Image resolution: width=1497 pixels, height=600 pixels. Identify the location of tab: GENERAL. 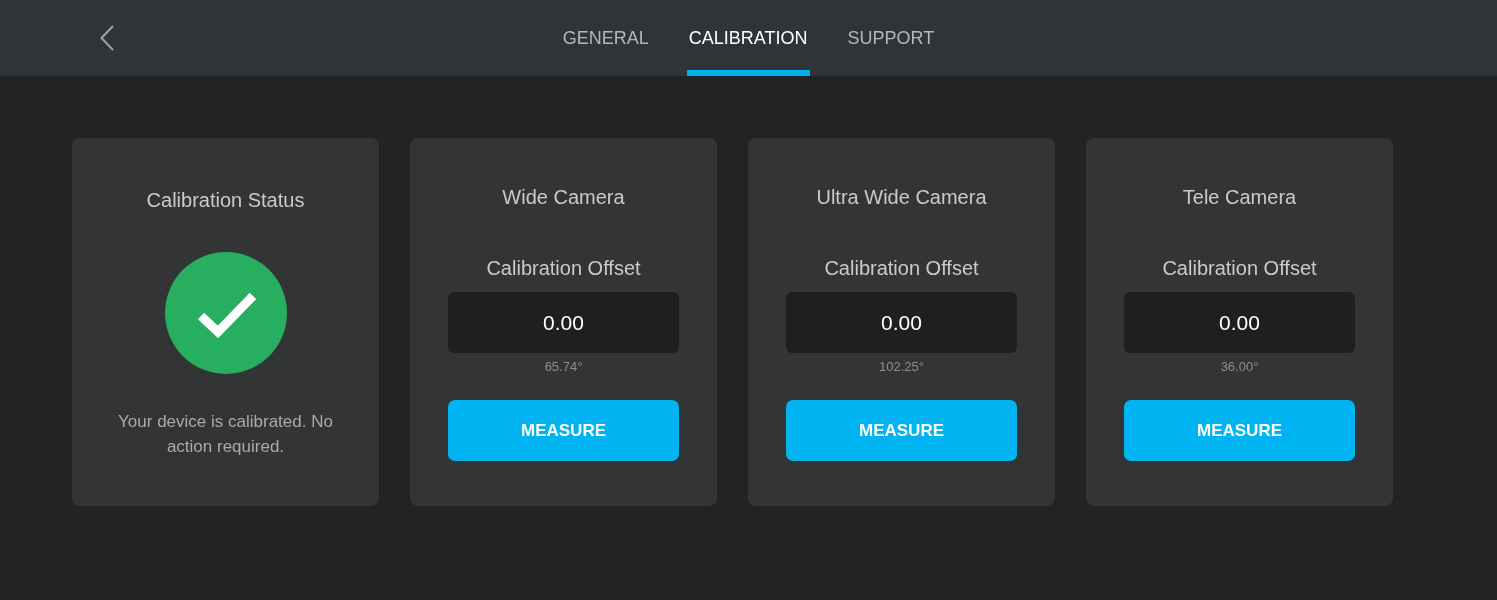
(605, 38).